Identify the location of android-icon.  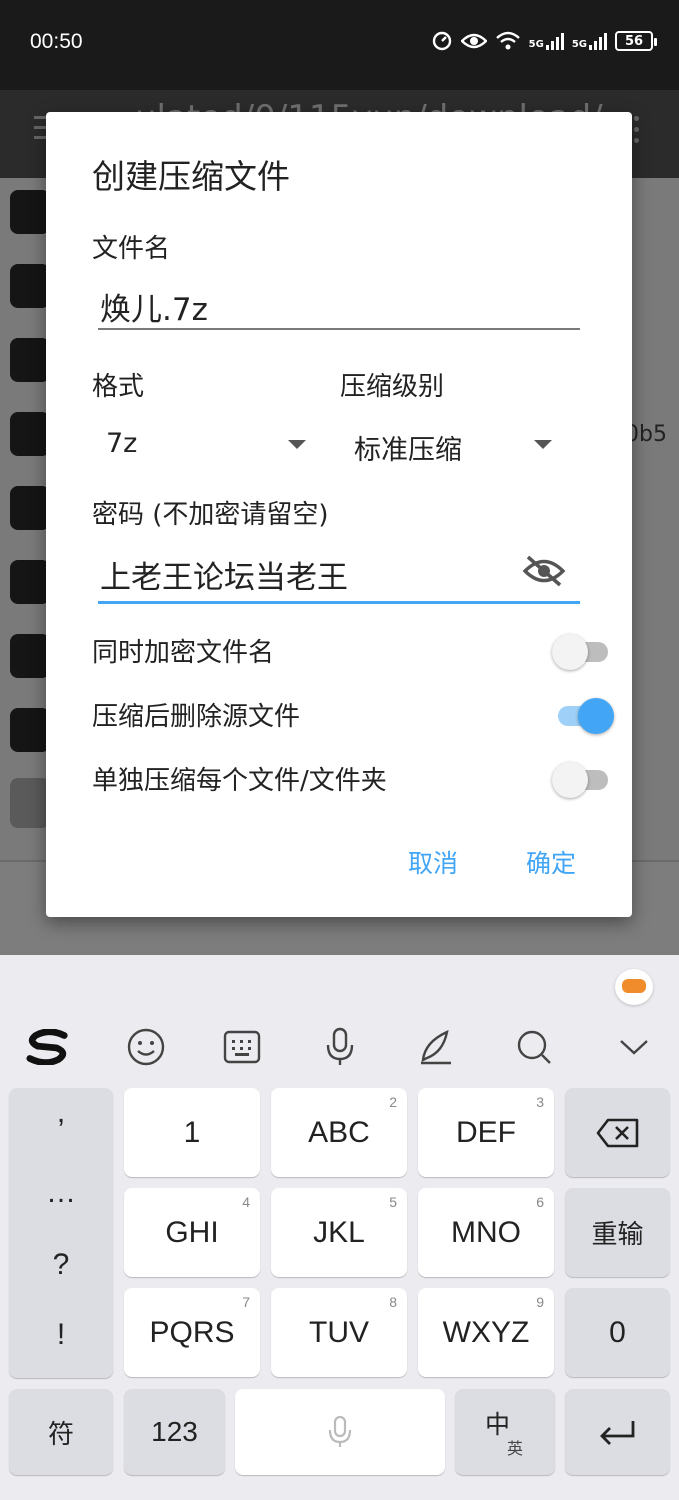
(30, 803).